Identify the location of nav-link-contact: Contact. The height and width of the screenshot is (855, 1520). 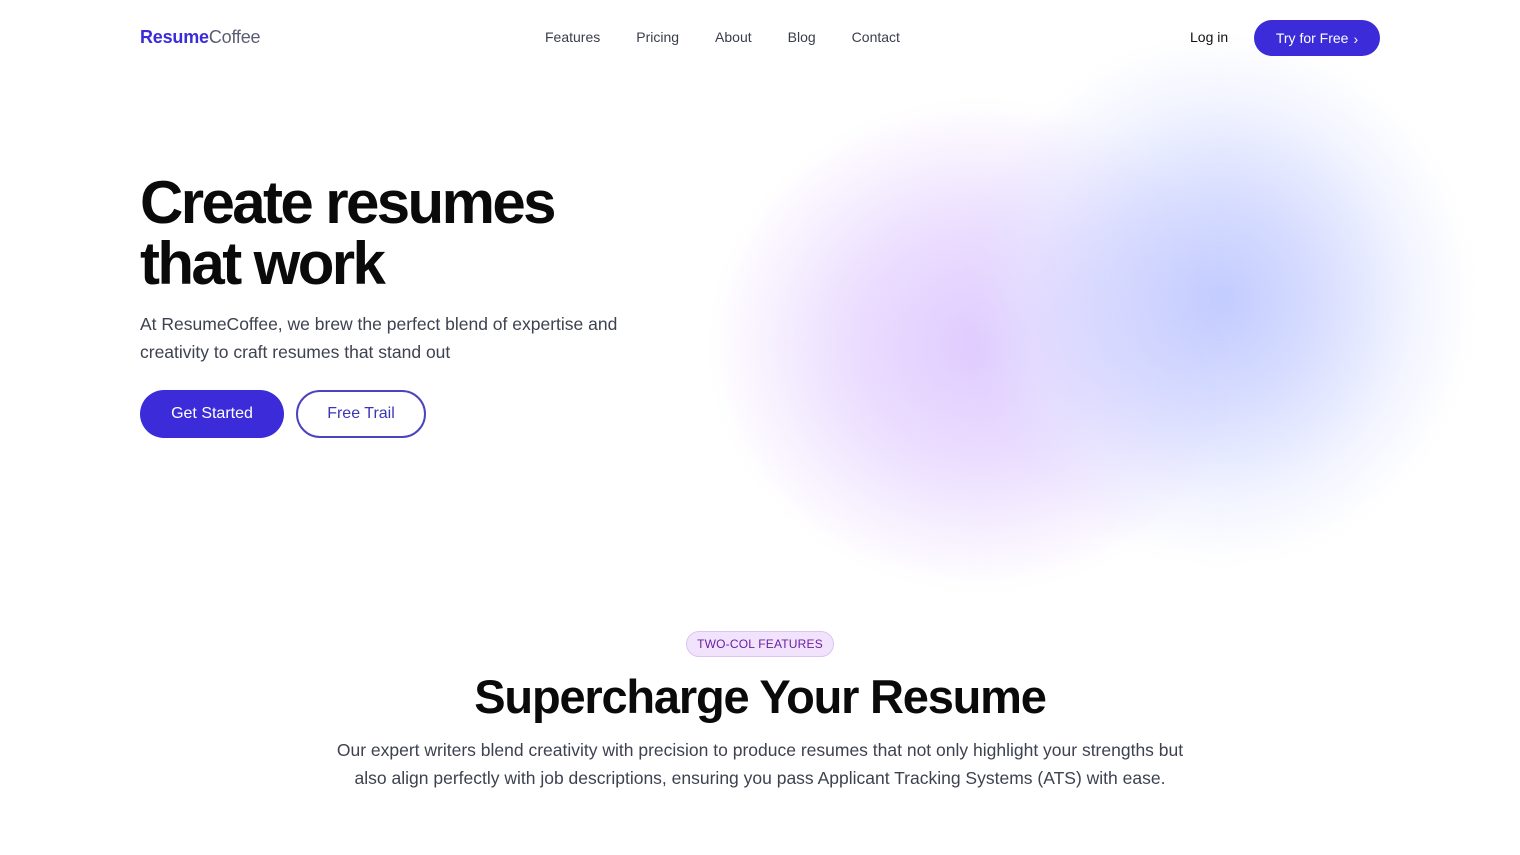
(876, 37).